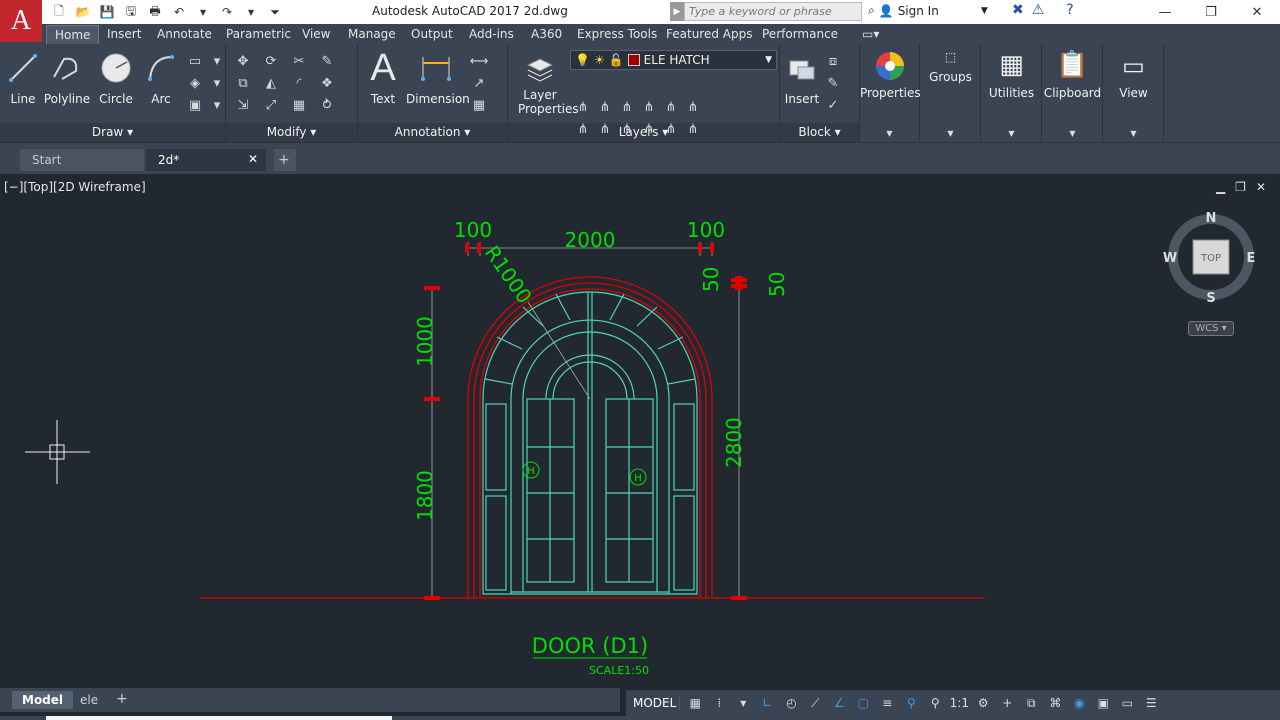 Image resolution: width=1280 pixels, height=720 pixels. What do you see at coordinates (124, 34) in the screenshot?
I see `tab-insert: Insert` at bounding box center [124, 34].